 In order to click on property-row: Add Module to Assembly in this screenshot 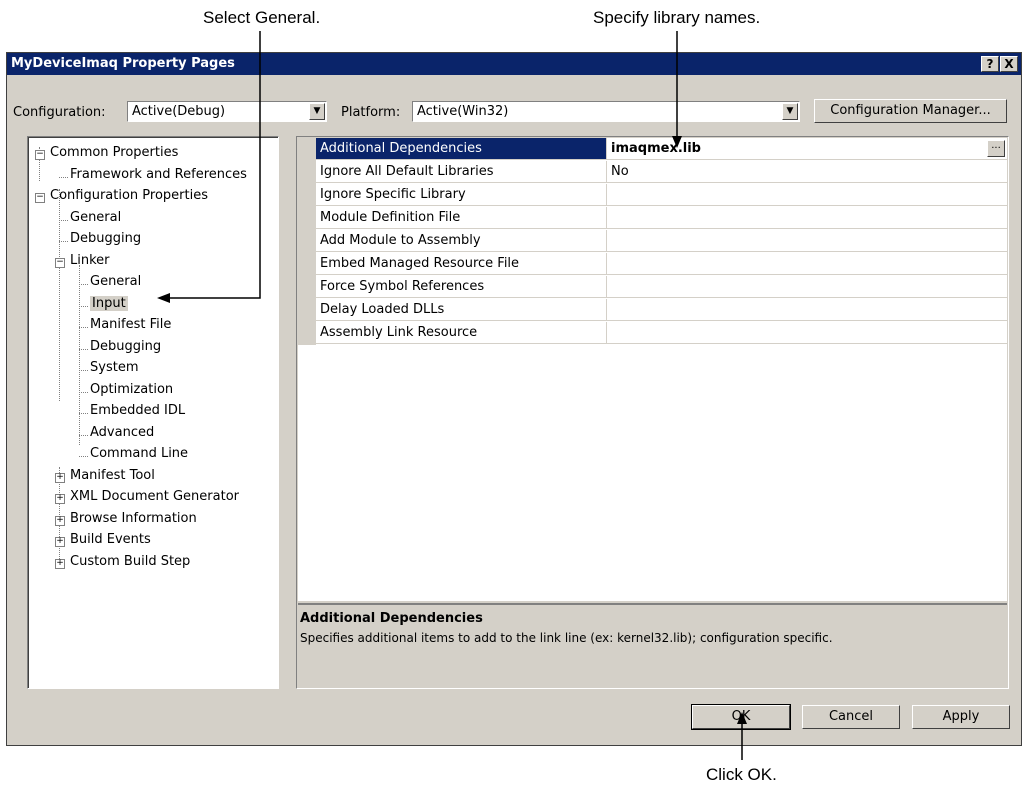, I will do `click(652, 241)`.